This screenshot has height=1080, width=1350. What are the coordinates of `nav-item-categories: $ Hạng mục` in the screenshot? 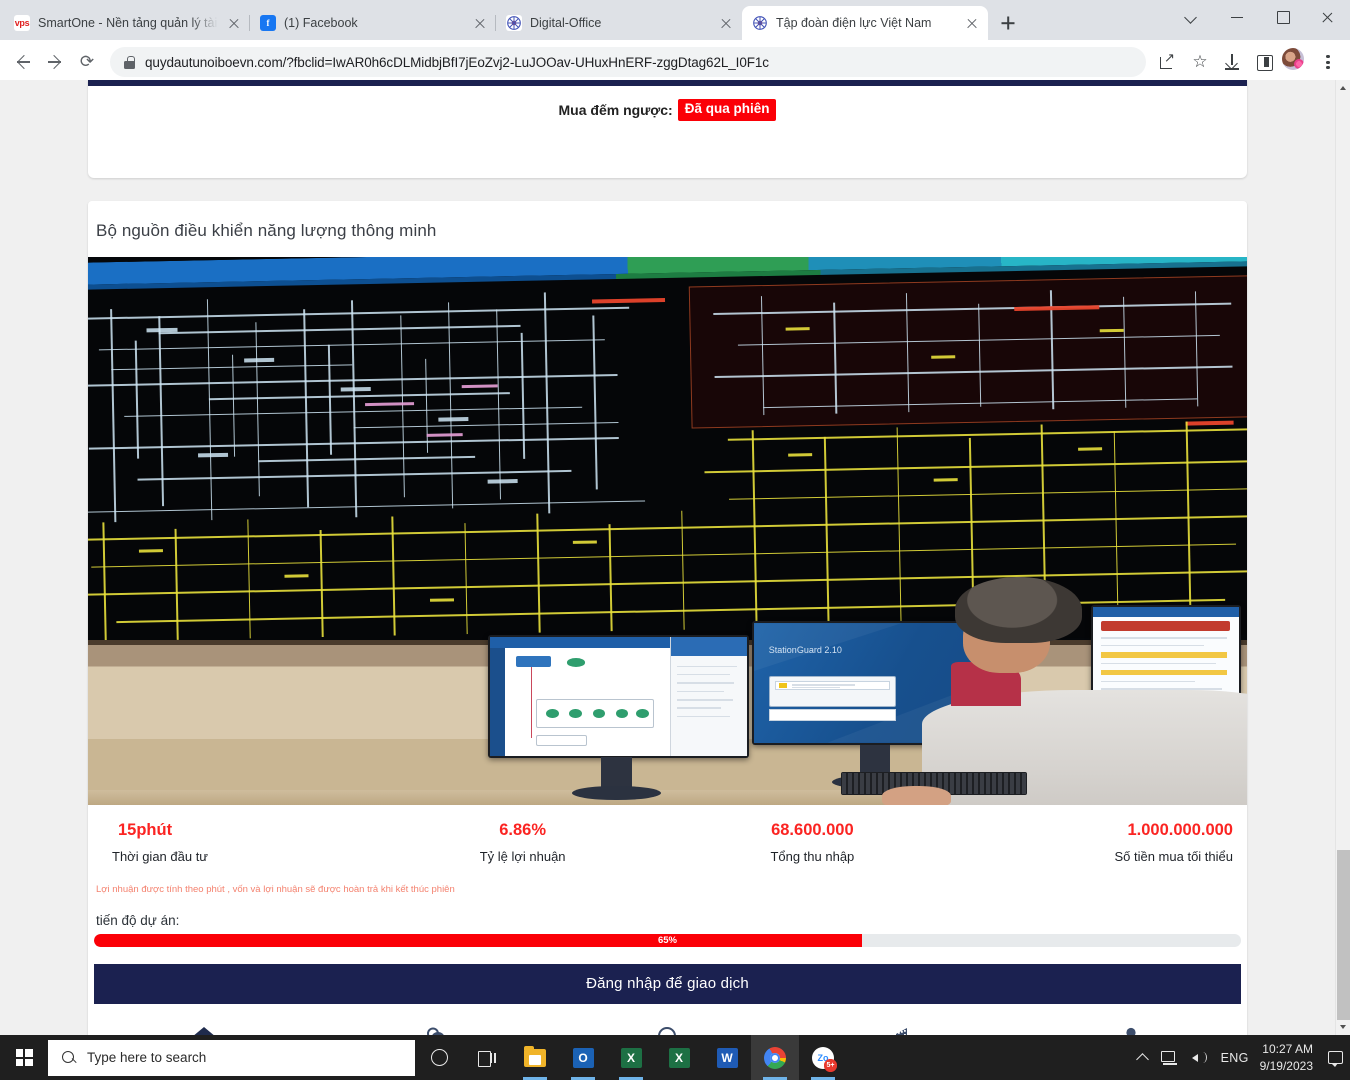 It's located at (436, 1029).